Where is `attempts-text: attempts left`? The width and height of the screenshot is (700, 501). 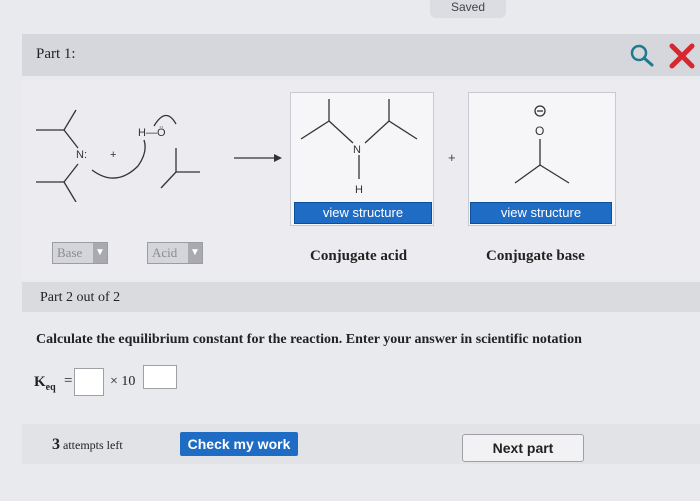
attempts-text: attempts left is located at coordinates (93, 445).